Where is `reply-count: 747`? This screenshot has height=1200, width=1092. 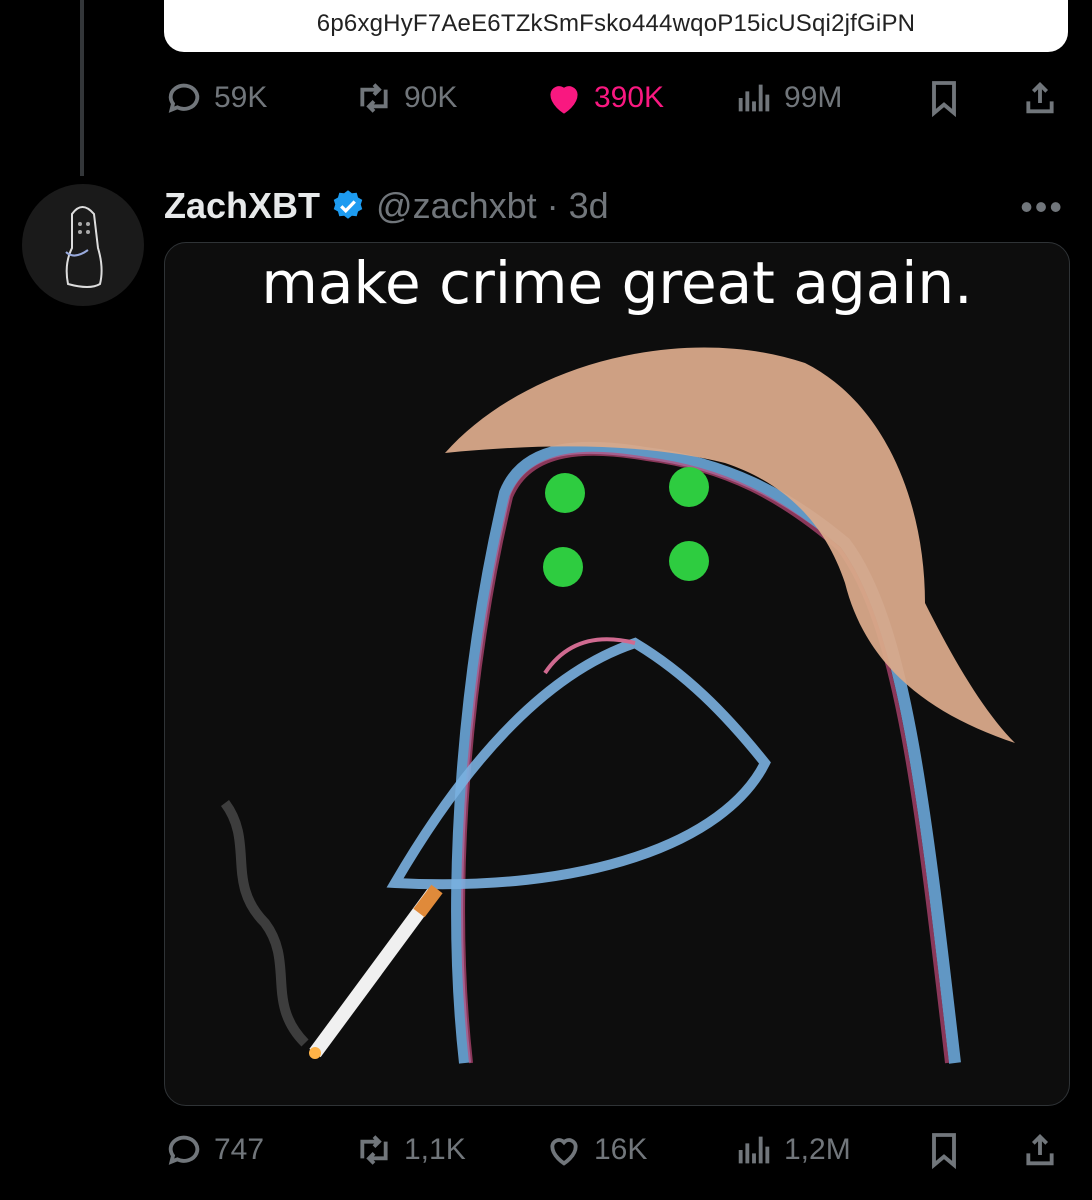 reply-count: 747 is located at coordinates (239, 1149).